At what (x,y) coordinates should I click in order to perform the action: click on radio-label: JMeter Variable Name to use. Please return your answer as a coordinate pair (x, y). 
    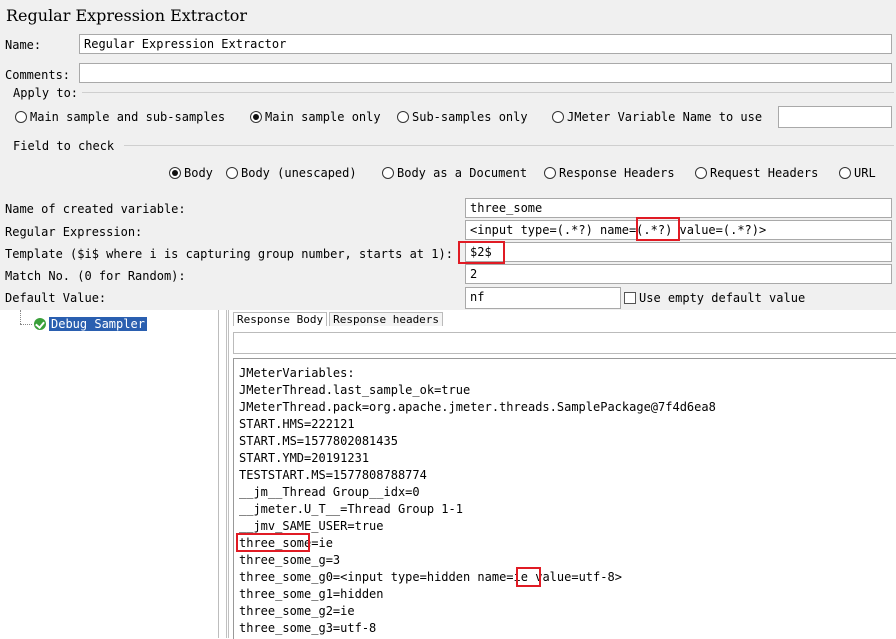
    Looking at the image, I should click on (665, 117).